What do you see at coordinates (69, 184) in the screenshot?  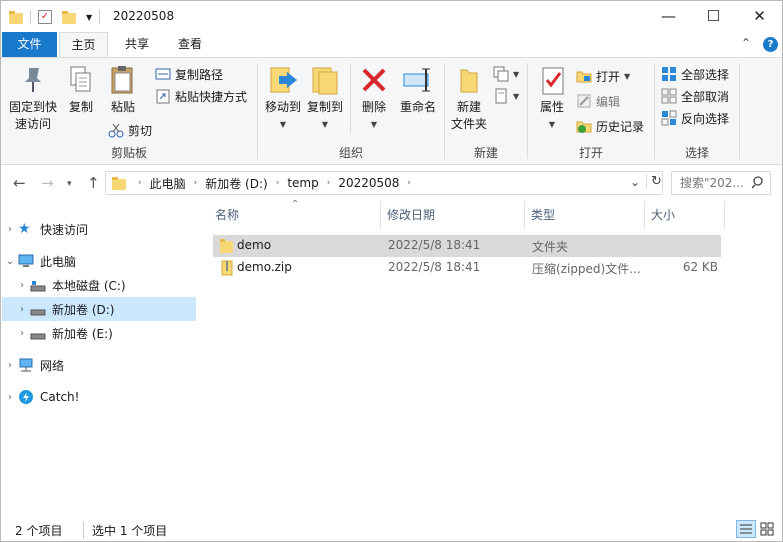 I see `recent-locations-chevron-icon: ▾` at bounding box center [69, 184].